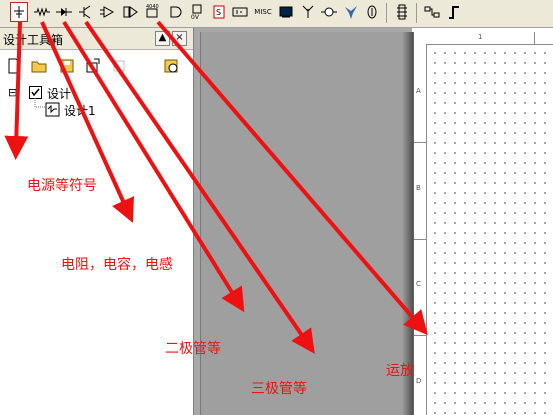 This screenshot has height=415, width=553. I want to click on antenna-button, so click(308, 12).